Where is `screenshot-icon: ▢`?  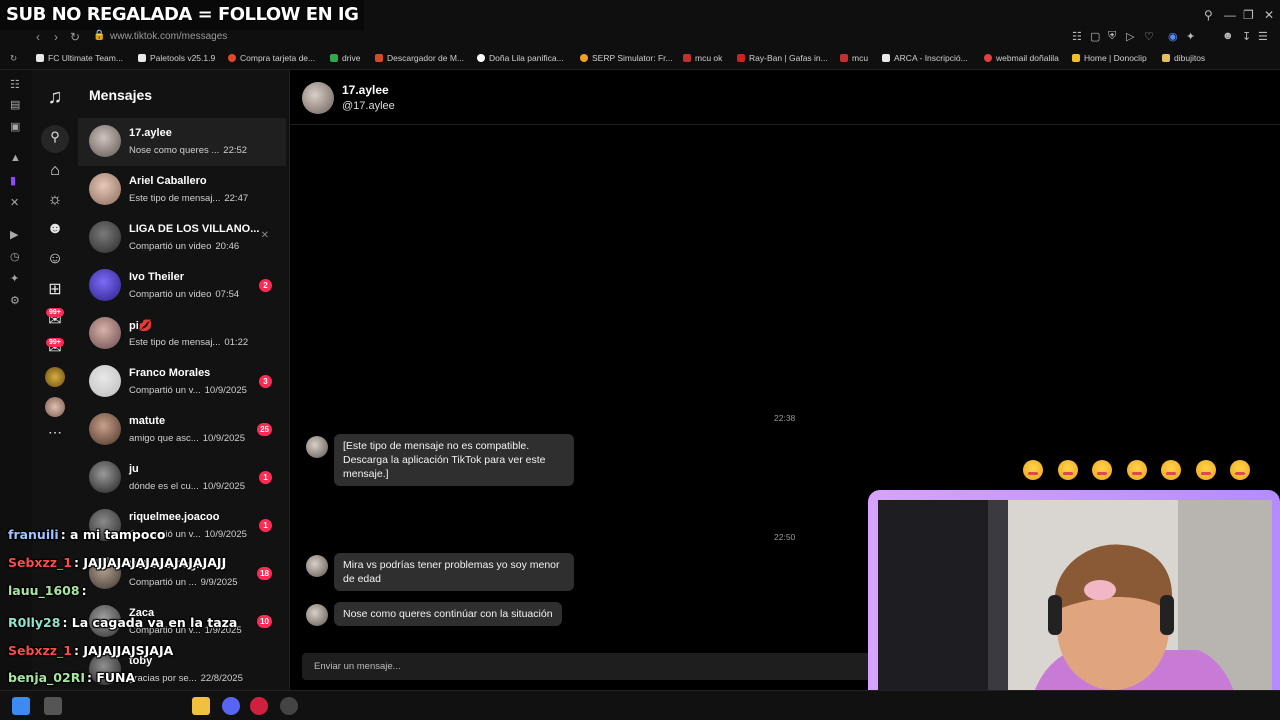
screenshot-icon: ▢ is located at coordinates (1095, 36).